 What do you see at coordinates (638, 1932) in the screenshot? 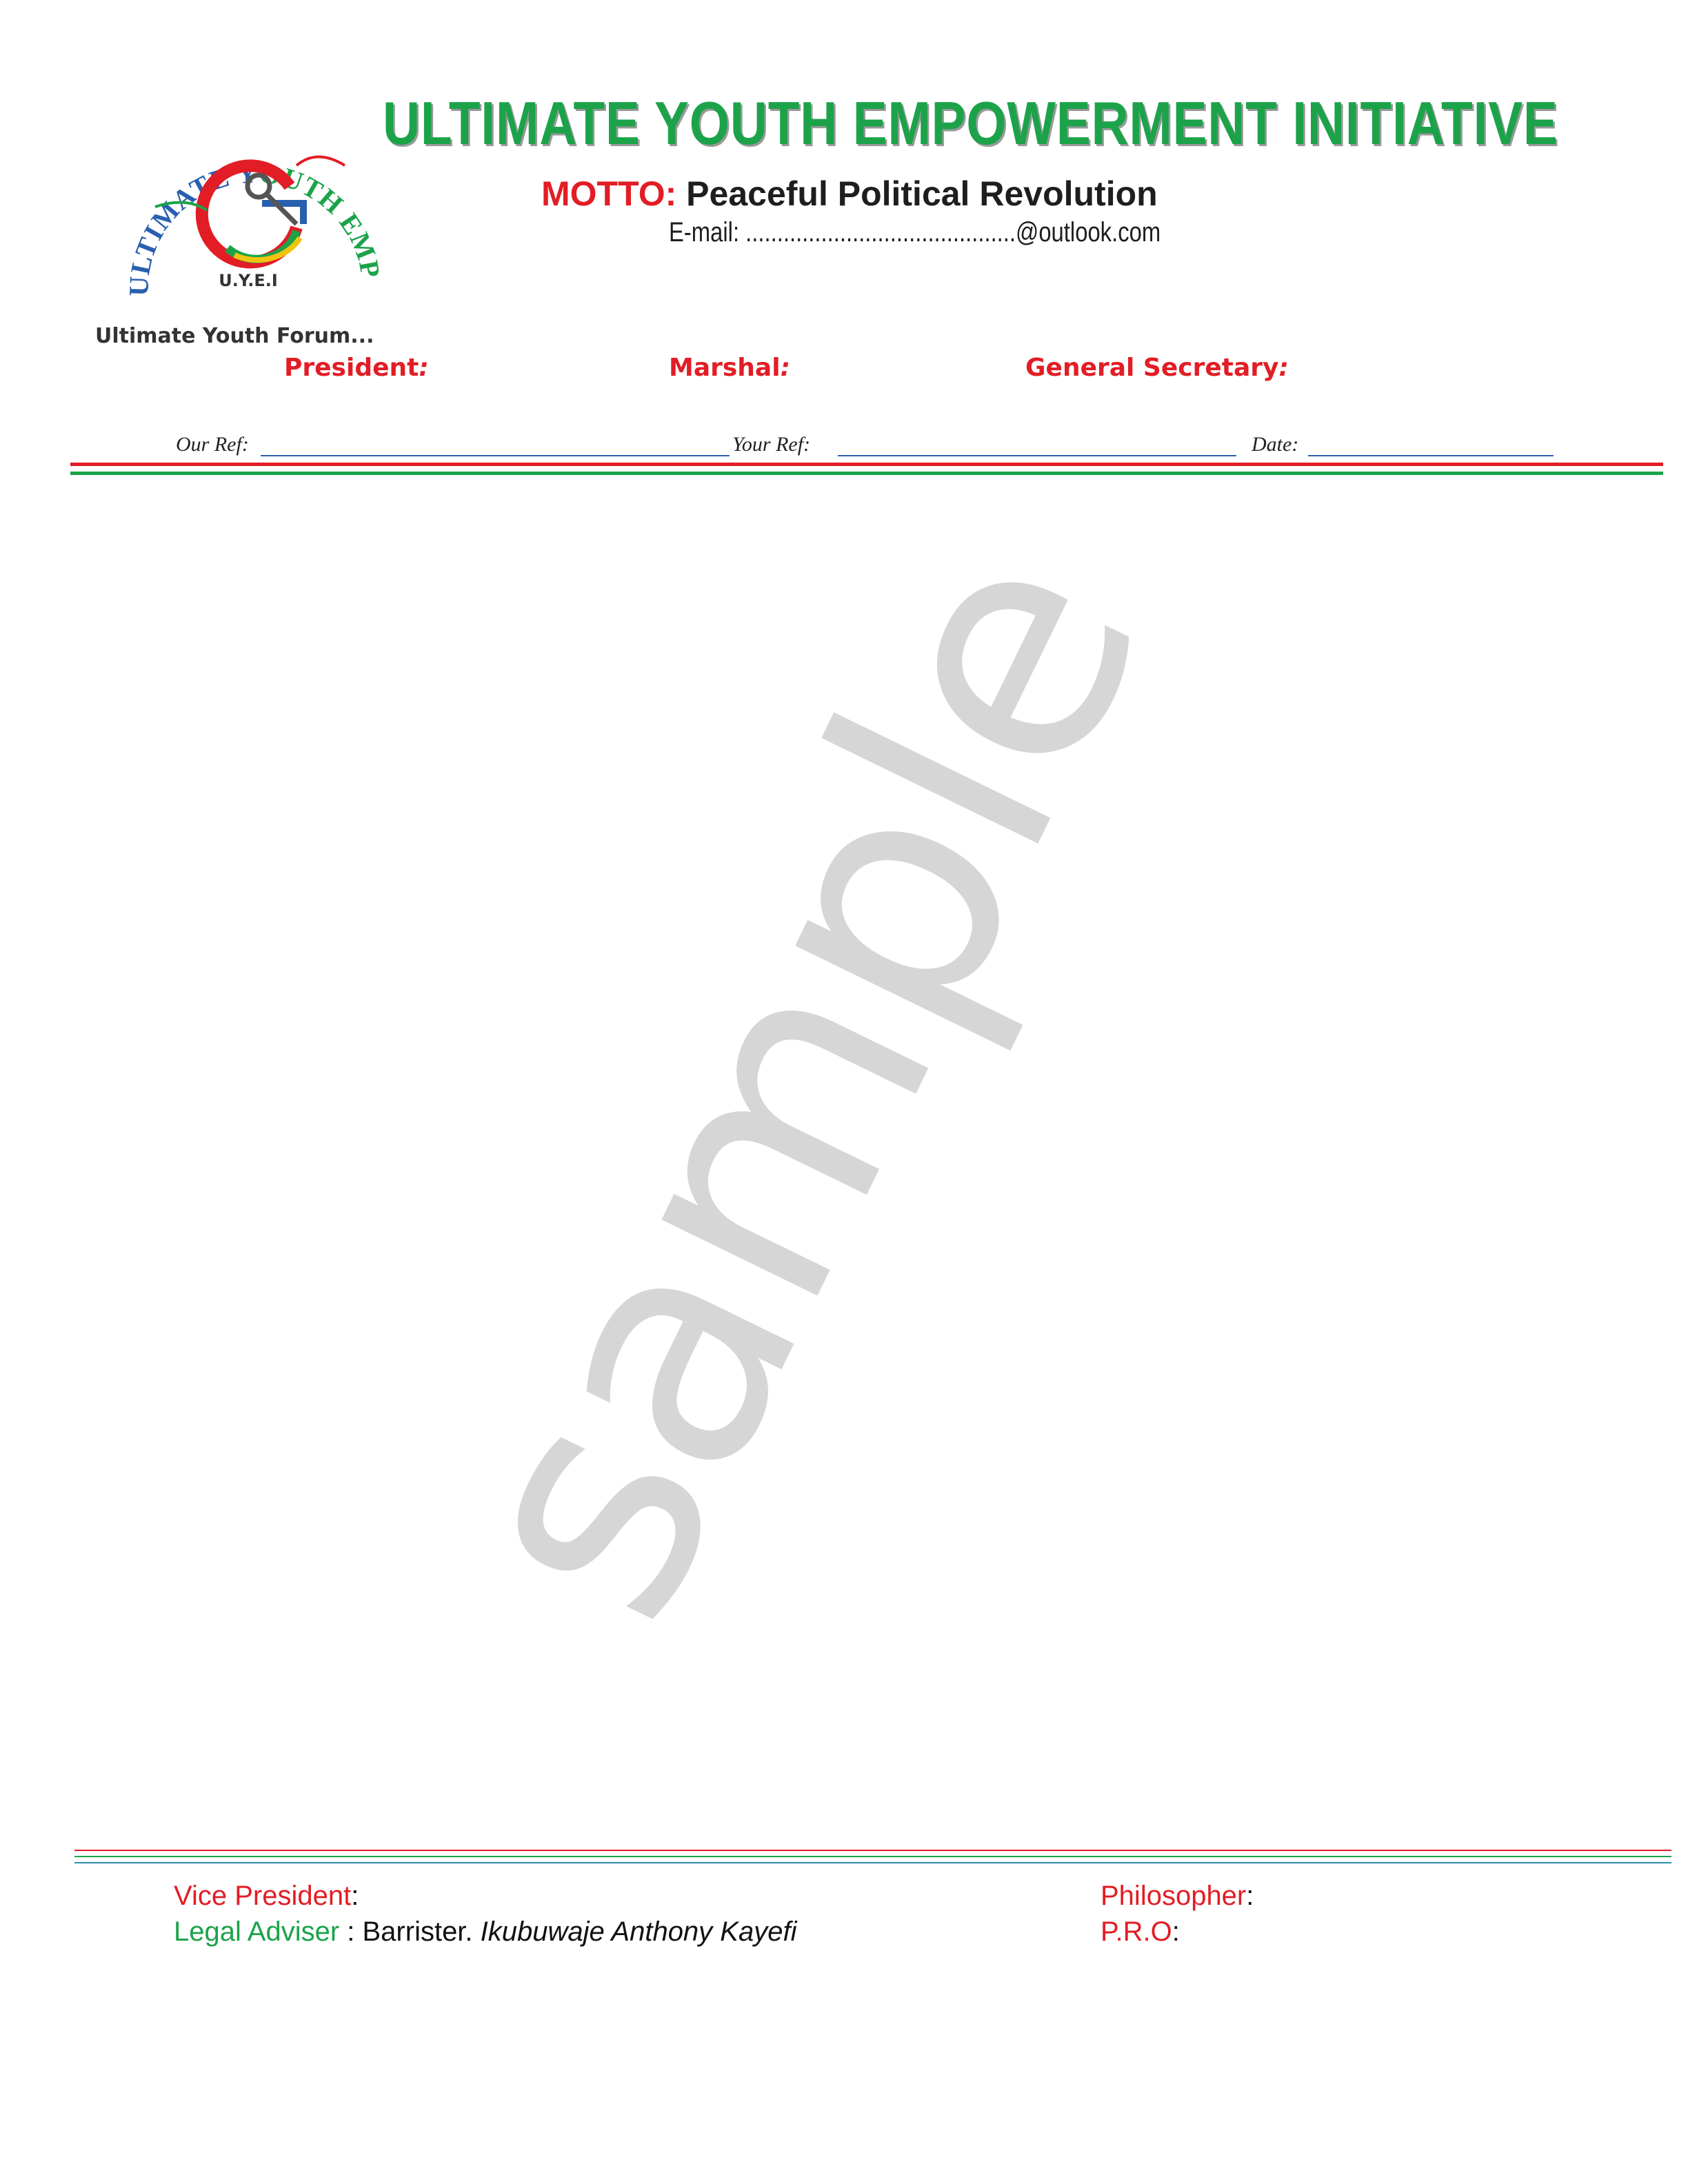
I see `legal-adviser-name: Ikubuwaje Anthony Kayefi` at bounding box center [638, 1932].